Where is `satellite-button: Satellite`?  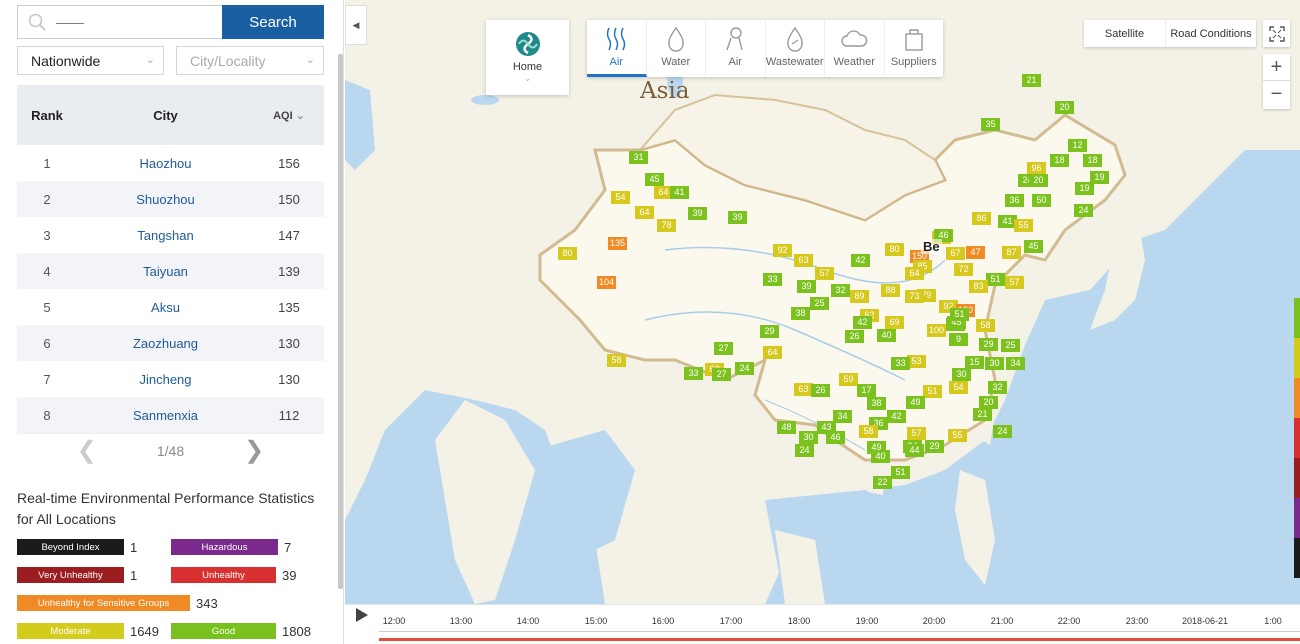
satellite-button: Satellite is located at coordinates (1125, 33).